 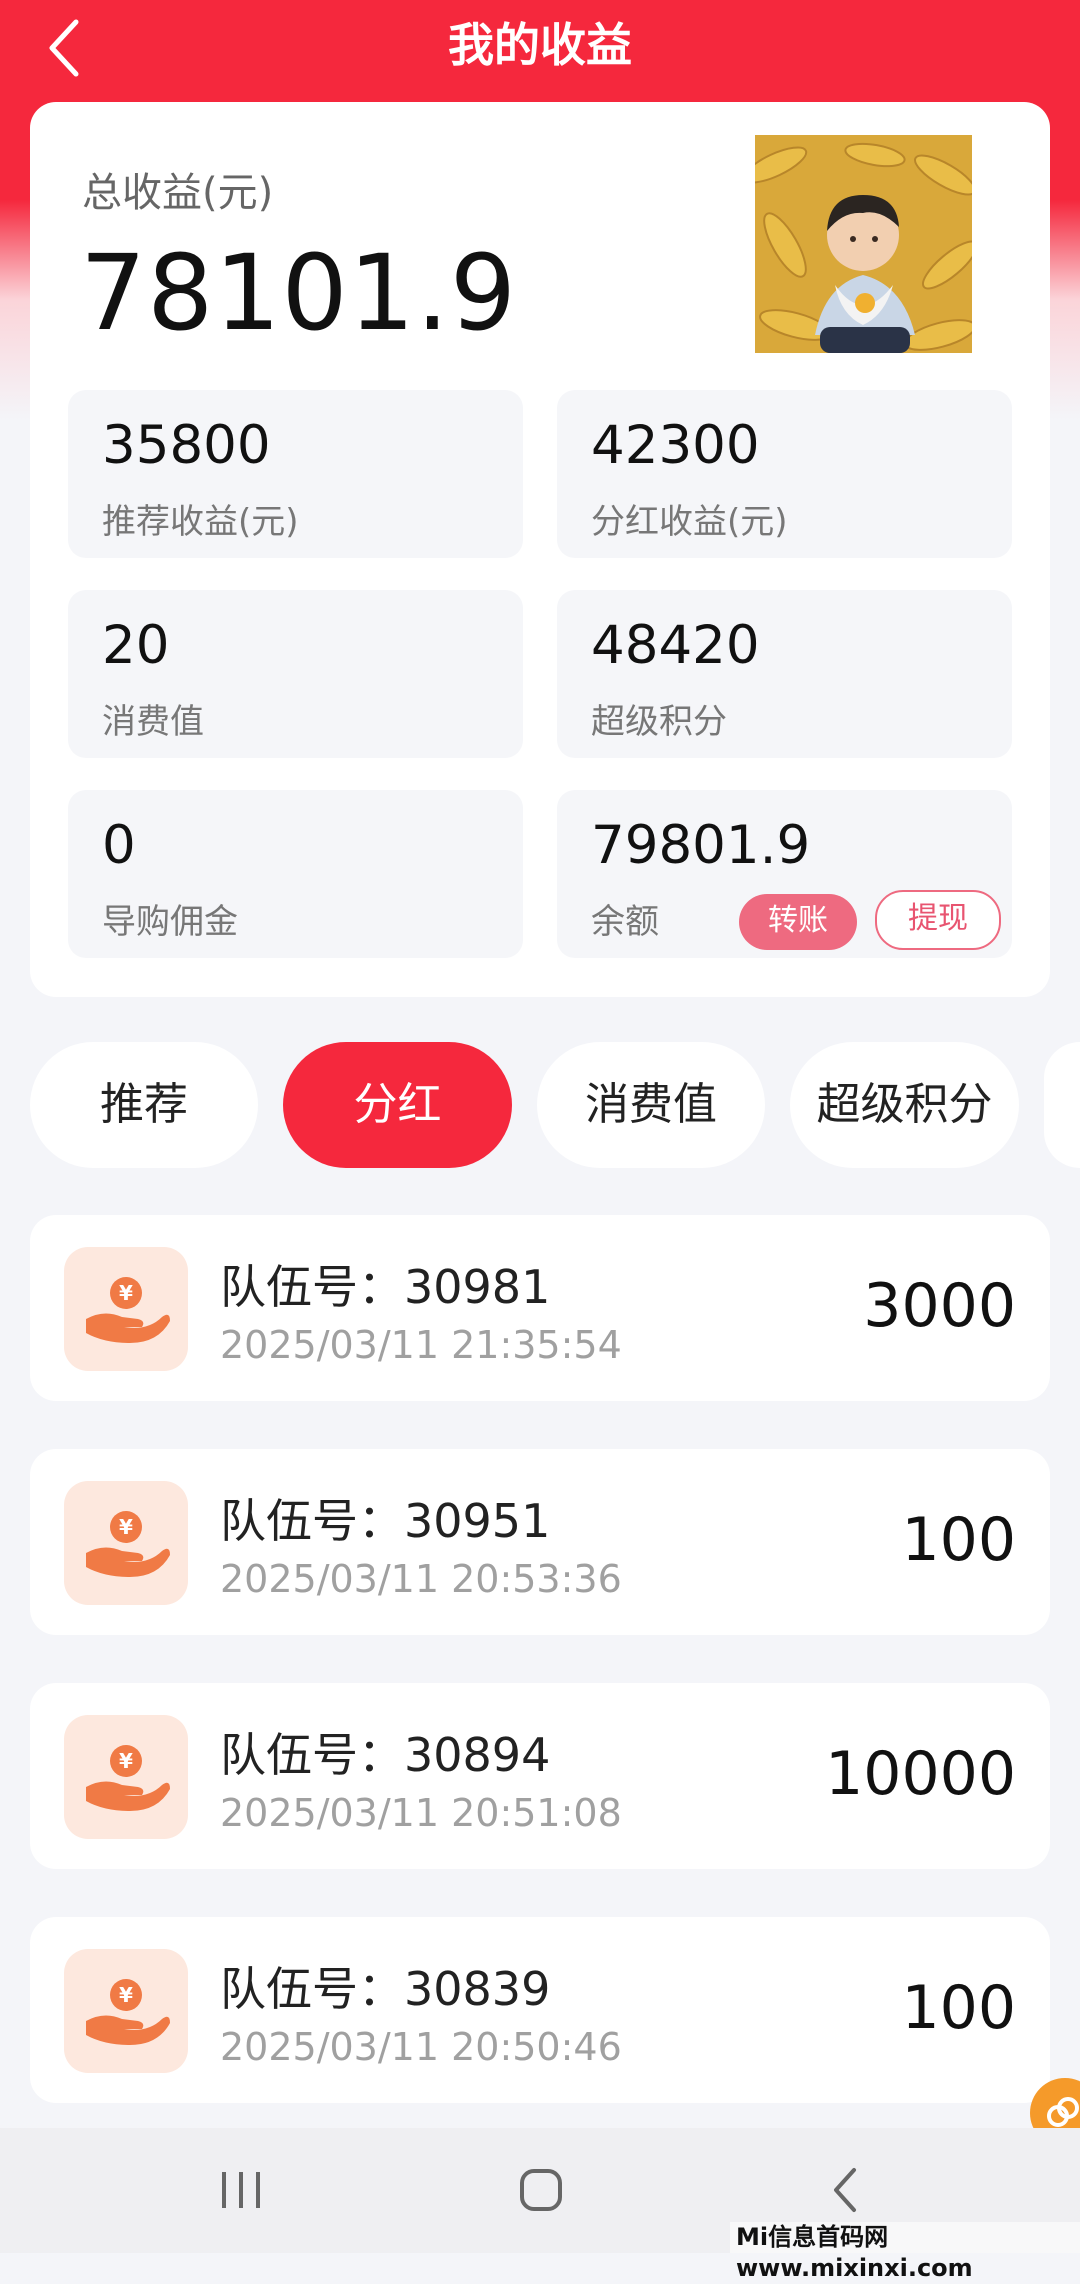 What do you see at coordinates (178, 193) in the screenshot?
I see `total-earnings-label: 总收益(元)` at bounding box center [178, 193].